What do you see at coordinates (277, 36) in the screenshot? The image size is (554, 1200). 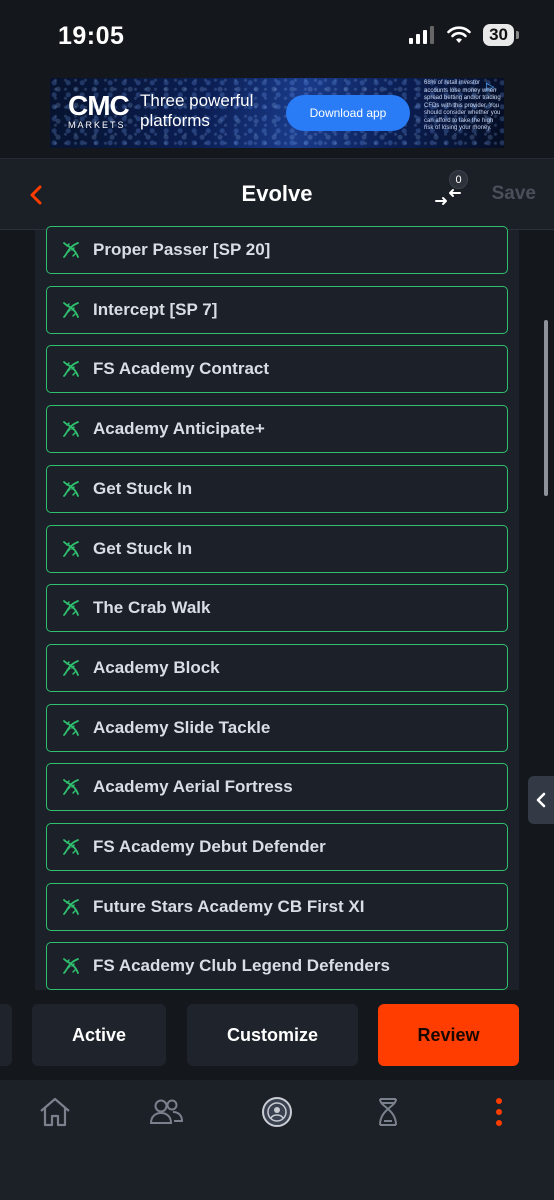 I see `status-bar: 19:05 30` at bounding box center [277, 36].